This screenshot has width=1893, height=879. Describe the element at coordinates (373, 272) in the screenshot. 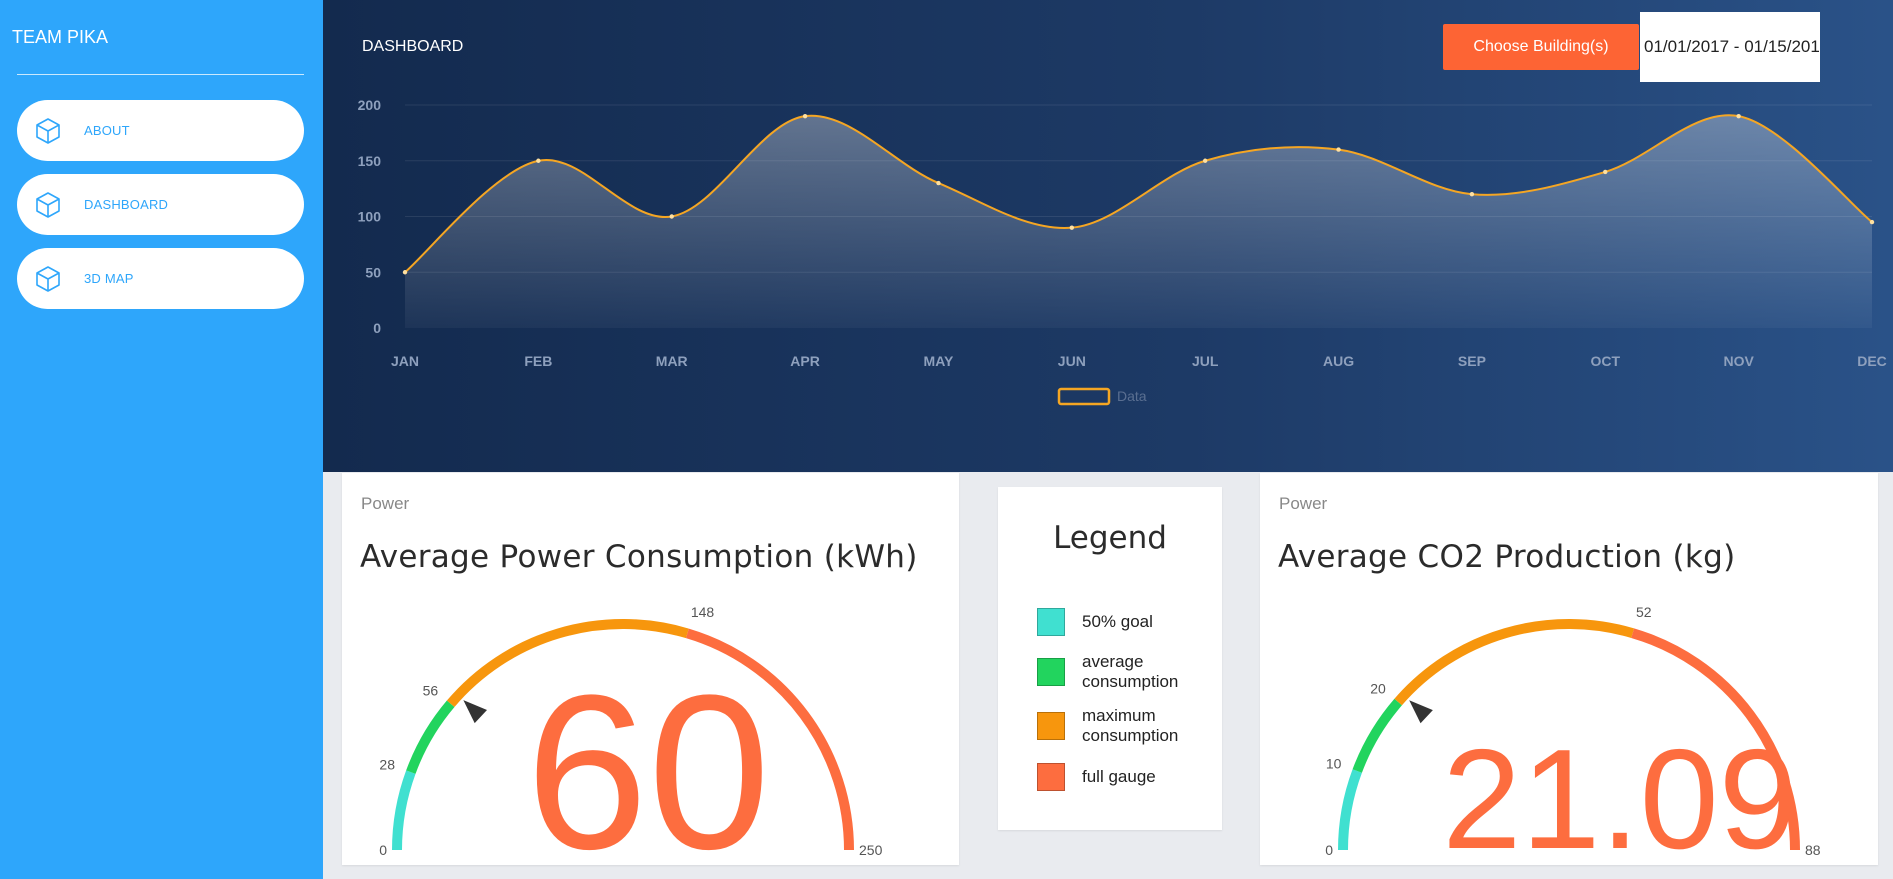

I see `y-tick-label: 50` at that location.